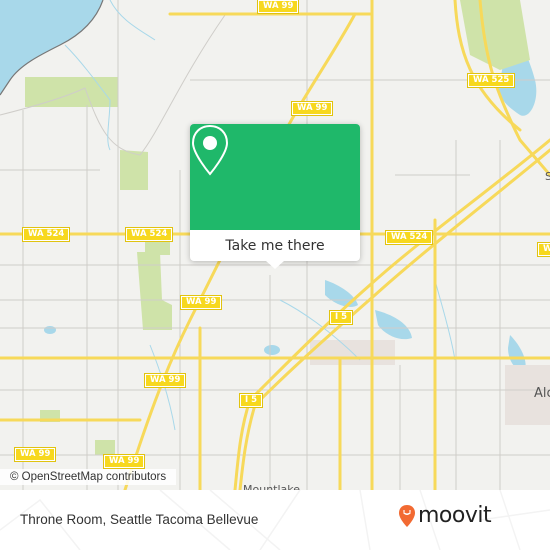  I want to click on location-popup: Take me there, so click(275, 196).